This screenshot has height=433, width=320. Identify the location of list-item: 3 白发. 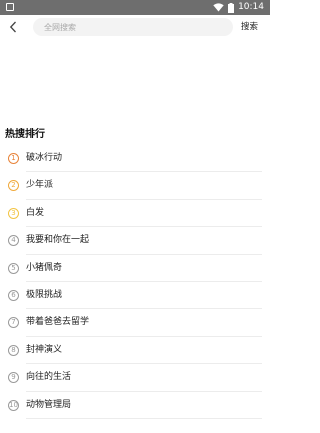
(135, 214).